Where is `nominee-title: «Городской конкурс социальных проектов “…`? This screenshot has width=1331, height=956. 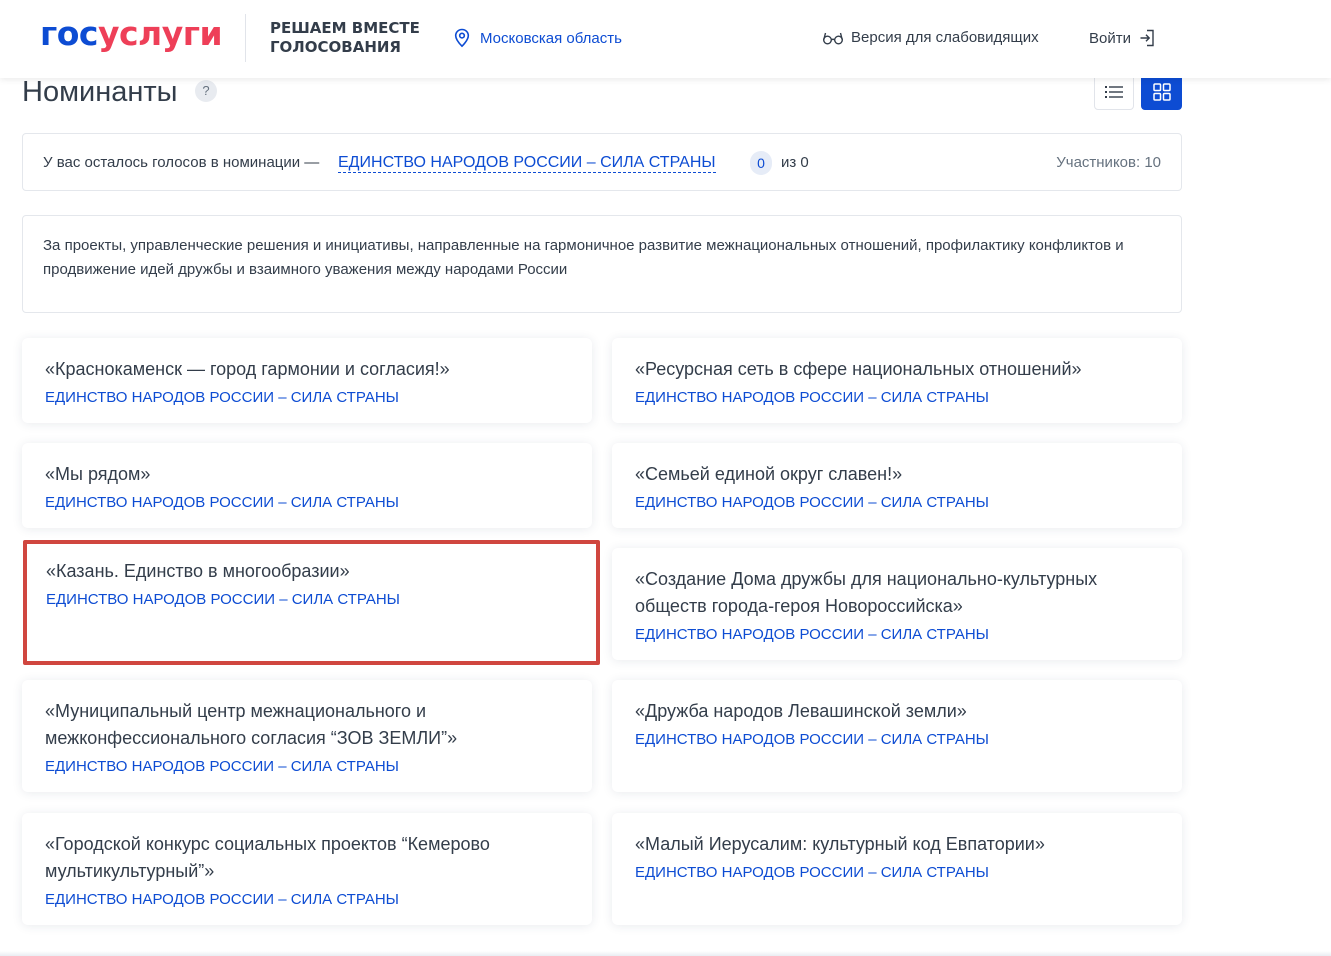 nominee-title: «Городской конкурс социальных проектов “… is located at coordinates (267, 857).